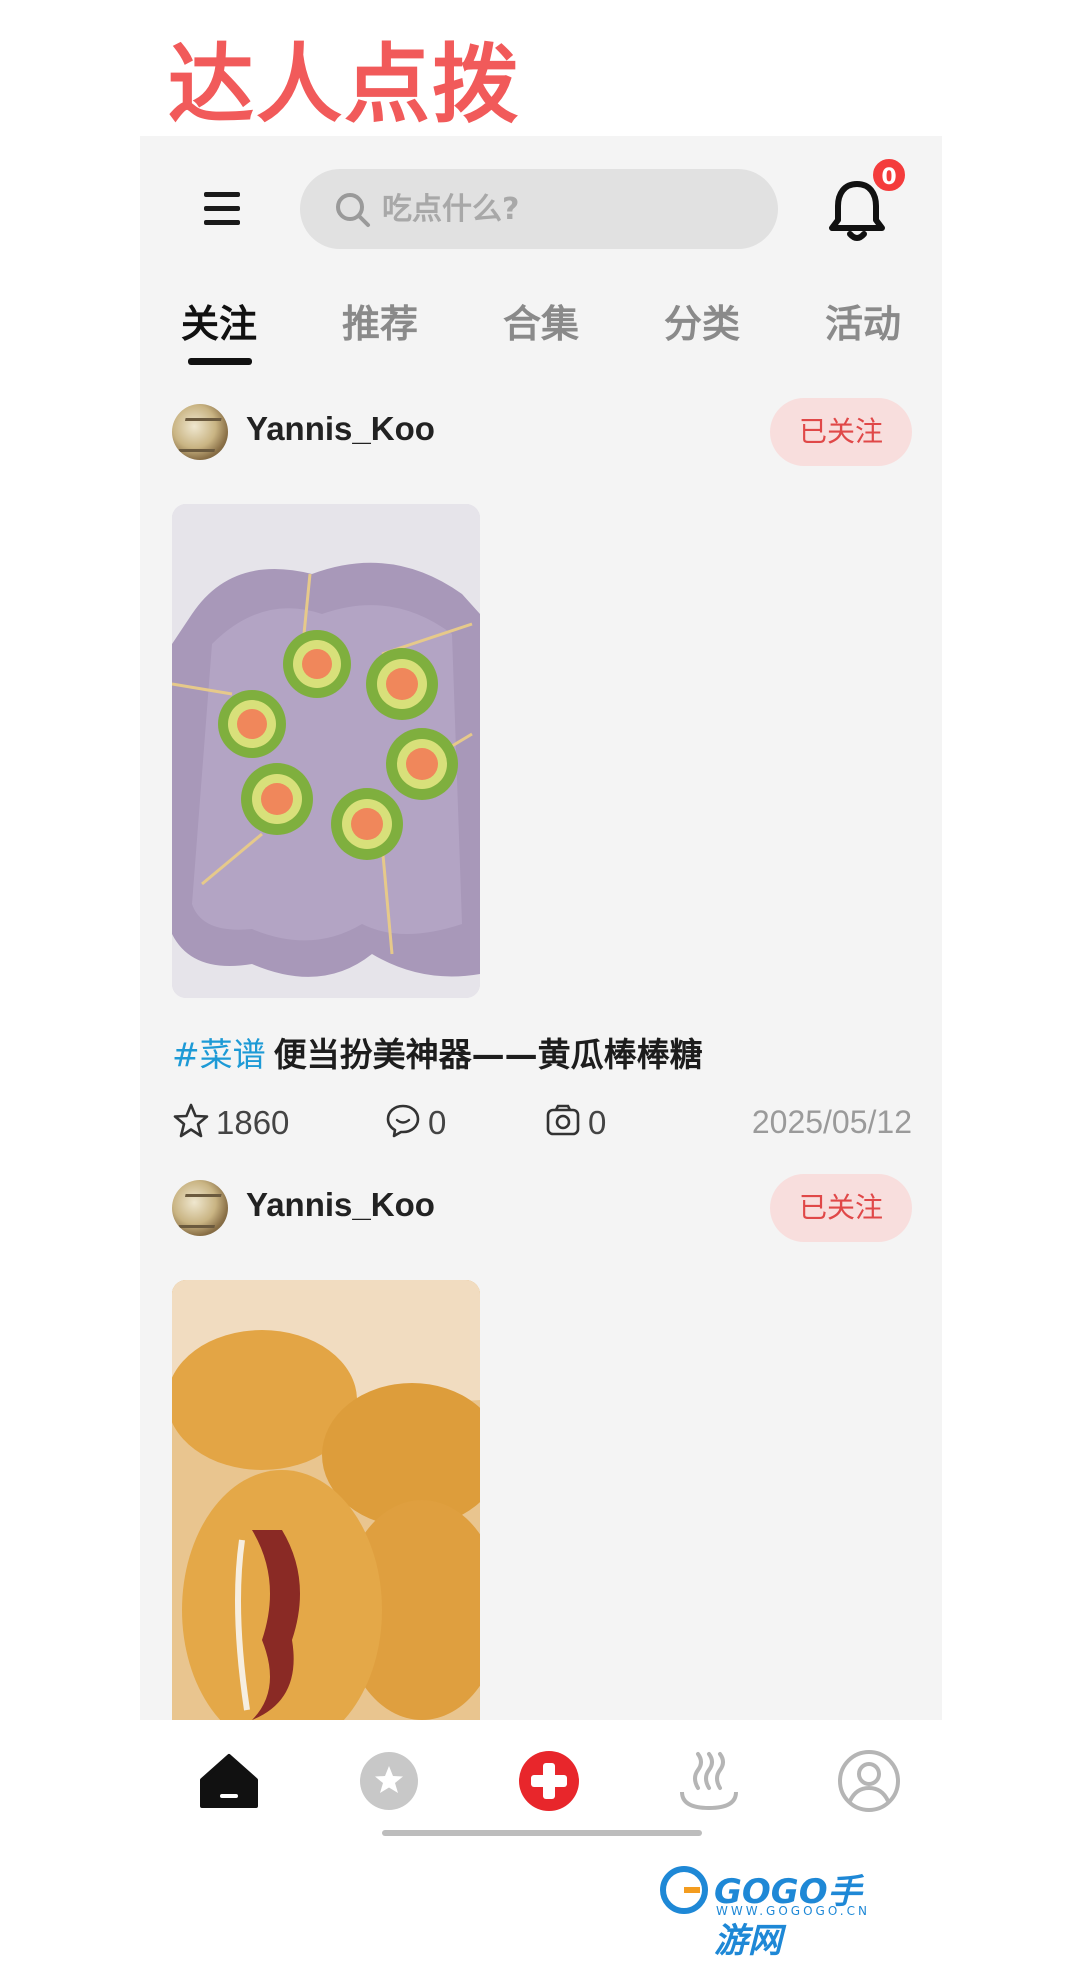 This screenshot has height=1962, width=1080. What do you see at coordinates (437, 1122) in the screenshot?
I see `comment-count: 0` at bounding box center [437, 1122].